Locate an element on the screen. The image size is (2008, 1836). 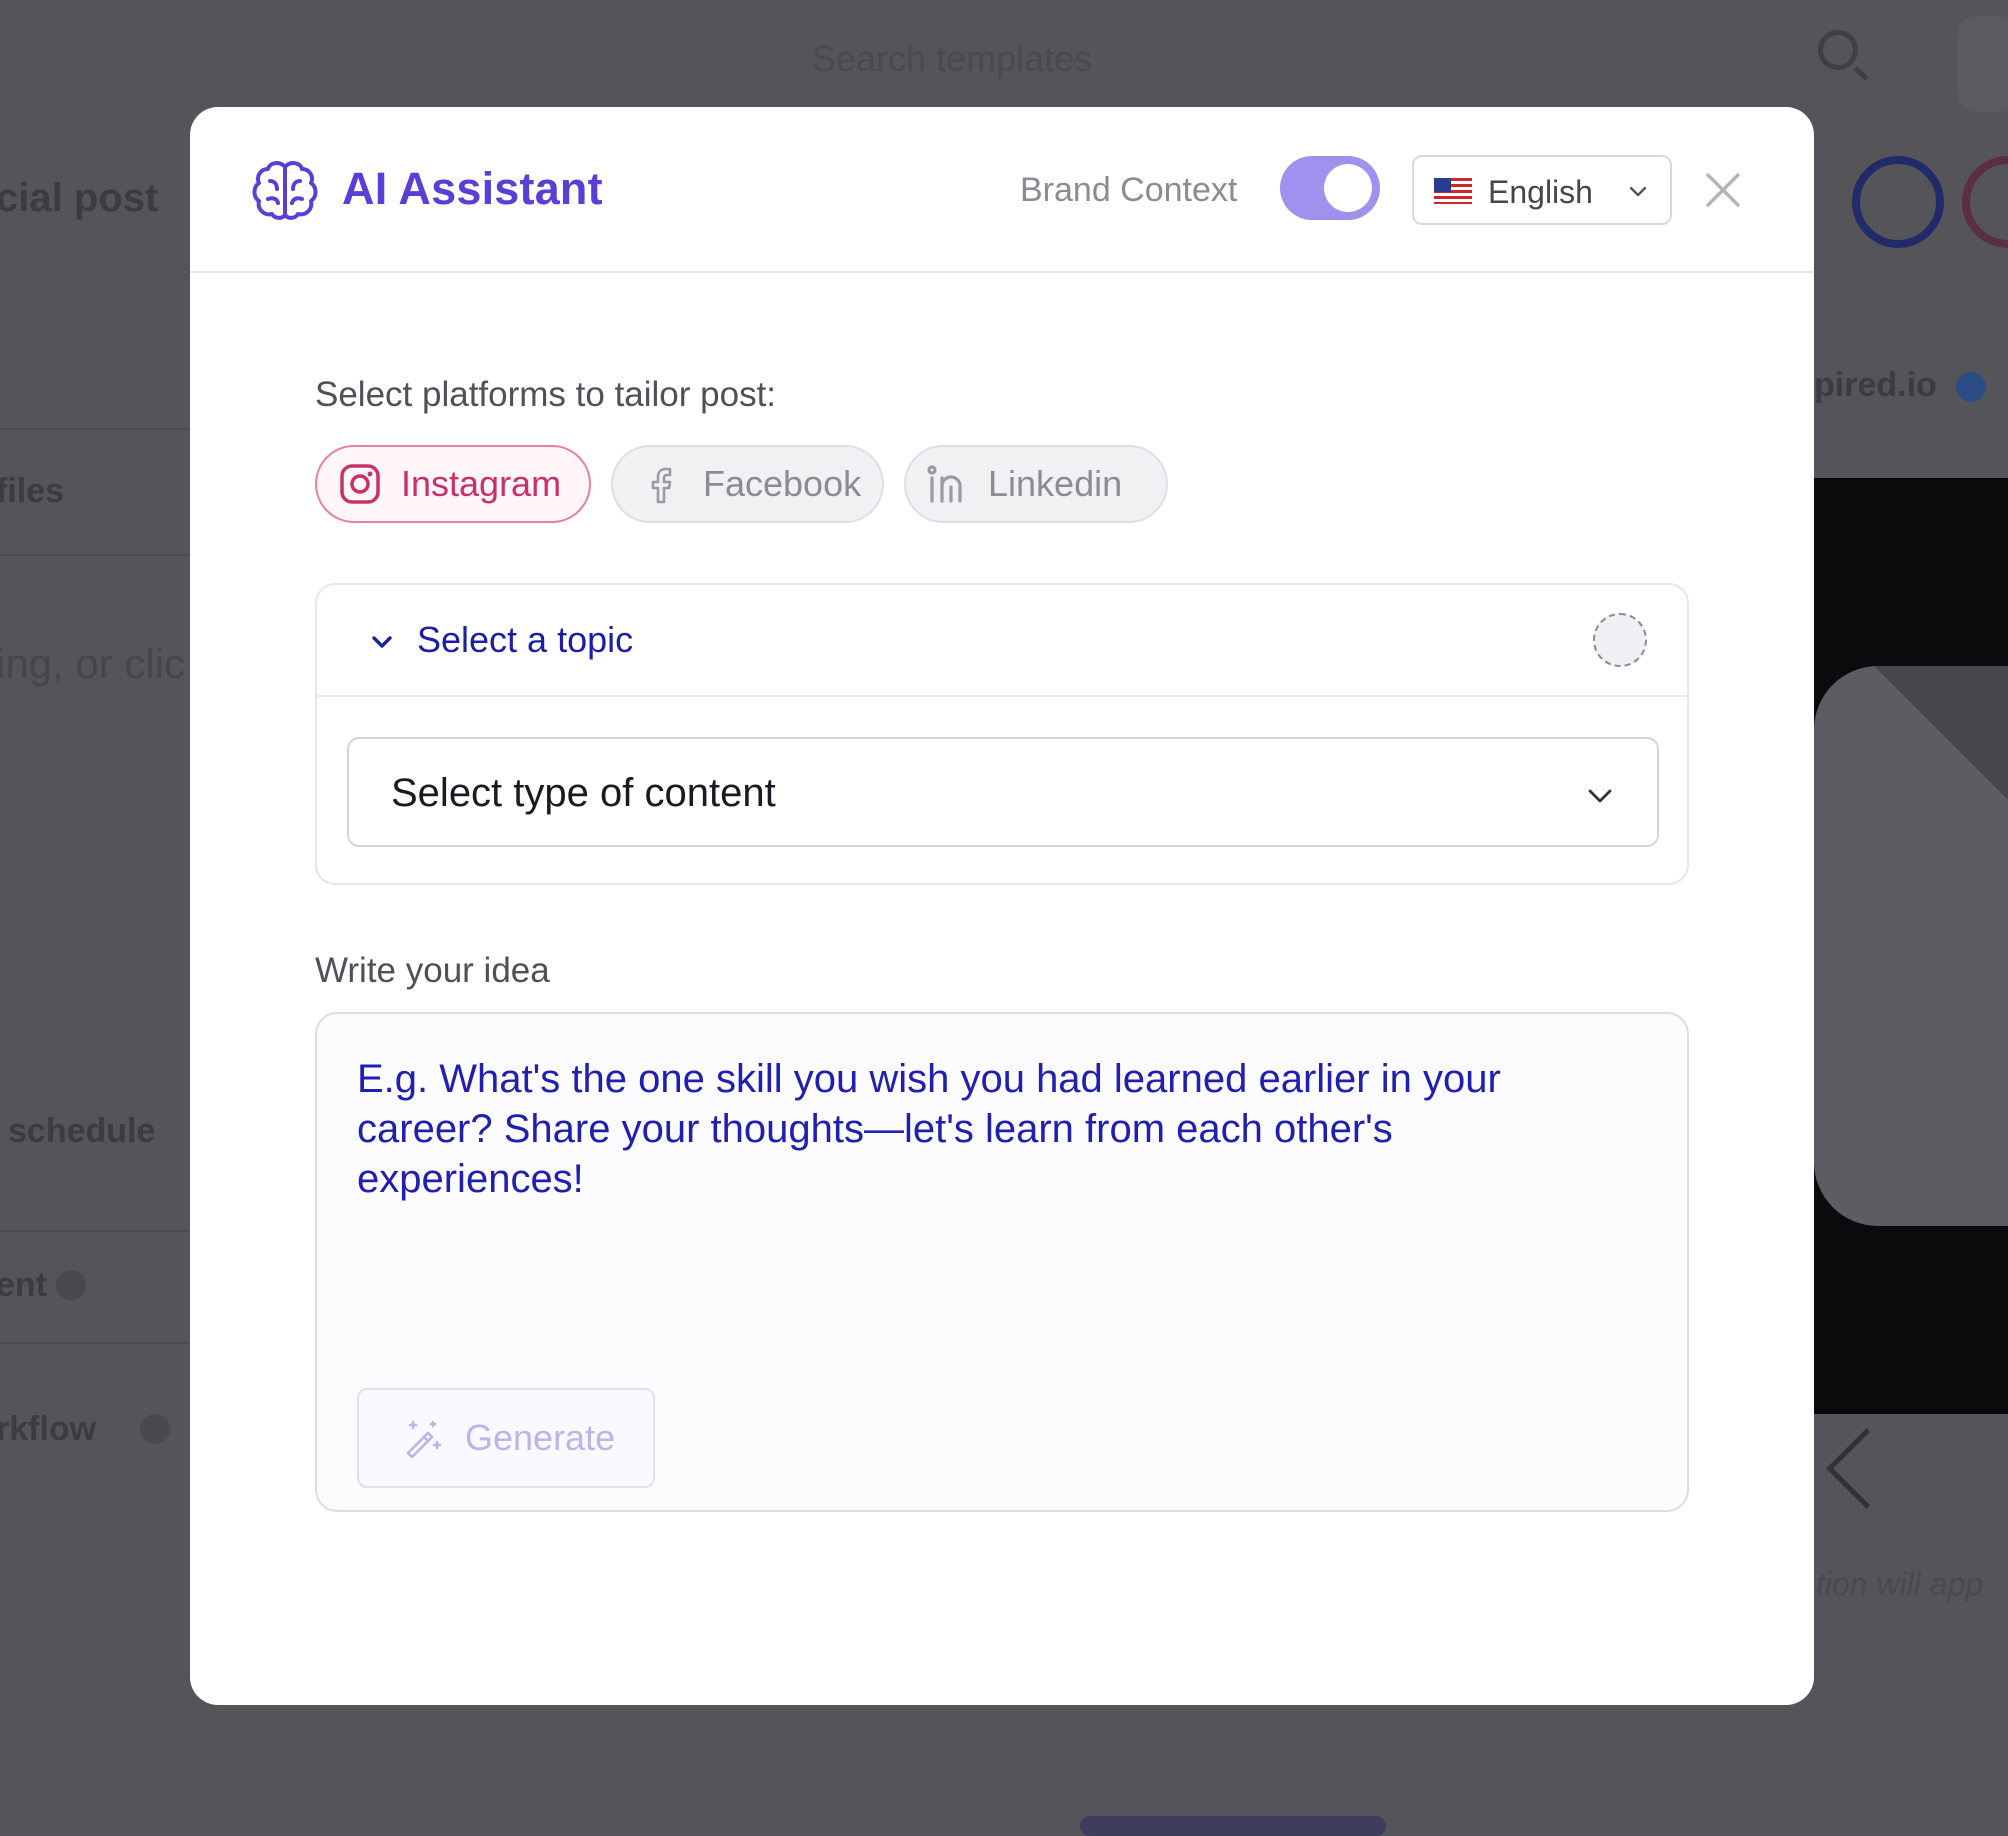
platform-linkedin-button: Linkedin is located at coordinates (1036, 484).